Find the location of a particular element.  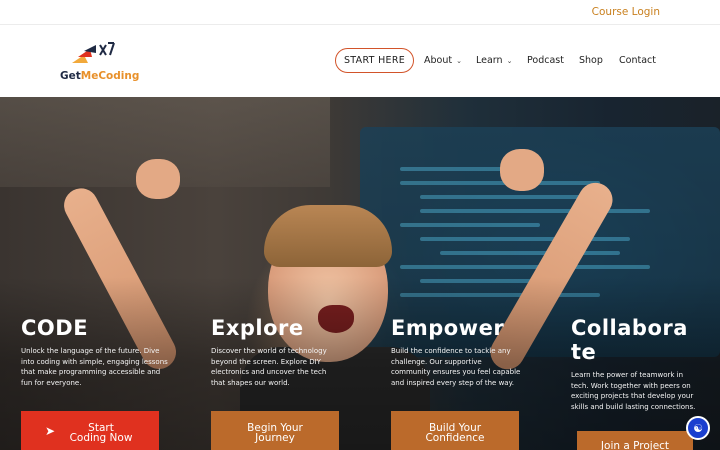

nav-item-label: Shop is located at coordinates (591, 60).